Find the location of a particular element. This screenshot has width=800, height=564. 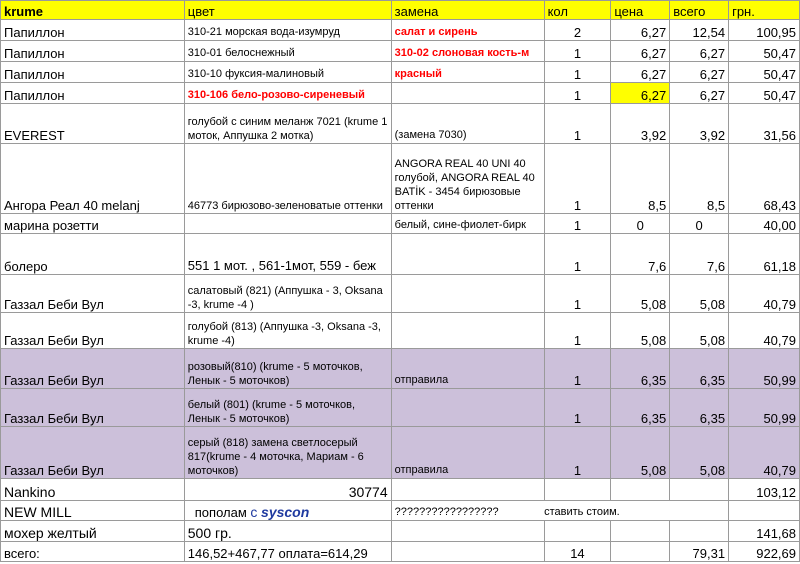

cell-total: 0 is located at coordinates (699, 223).